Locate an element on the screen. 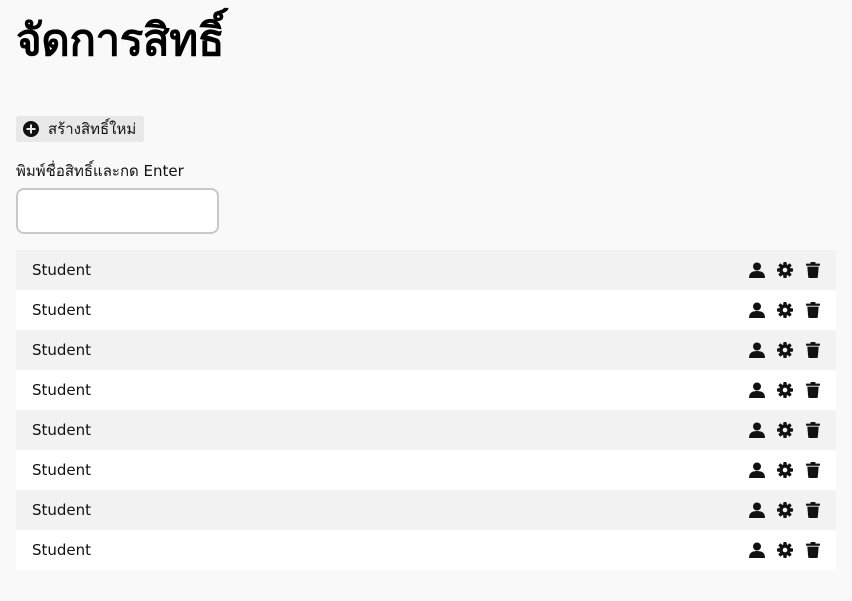 The image size is (852, 601). permission-name-input is located at coordinates (117, 211).